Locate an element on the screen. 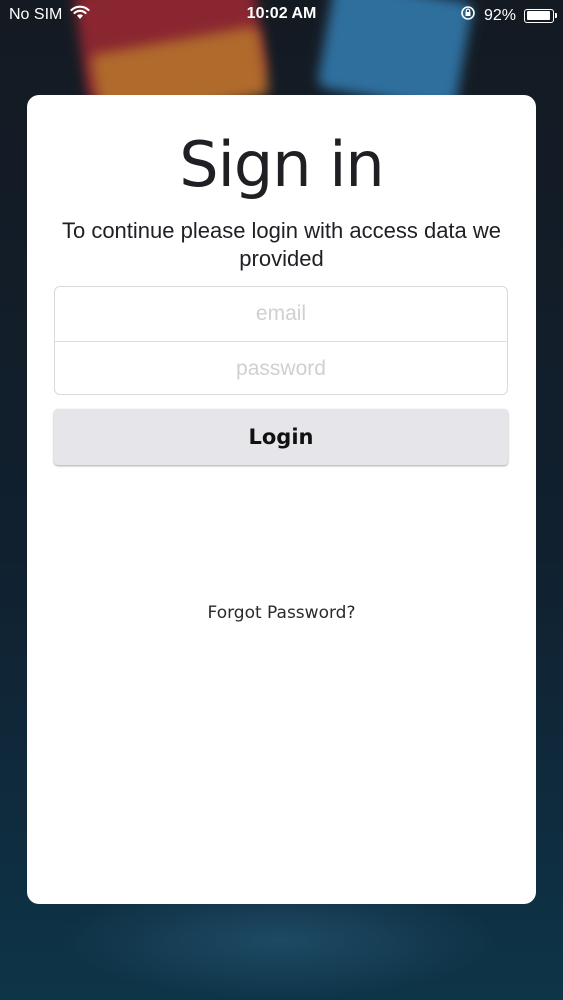  login-button: Login is located at coordinates (281, 437).